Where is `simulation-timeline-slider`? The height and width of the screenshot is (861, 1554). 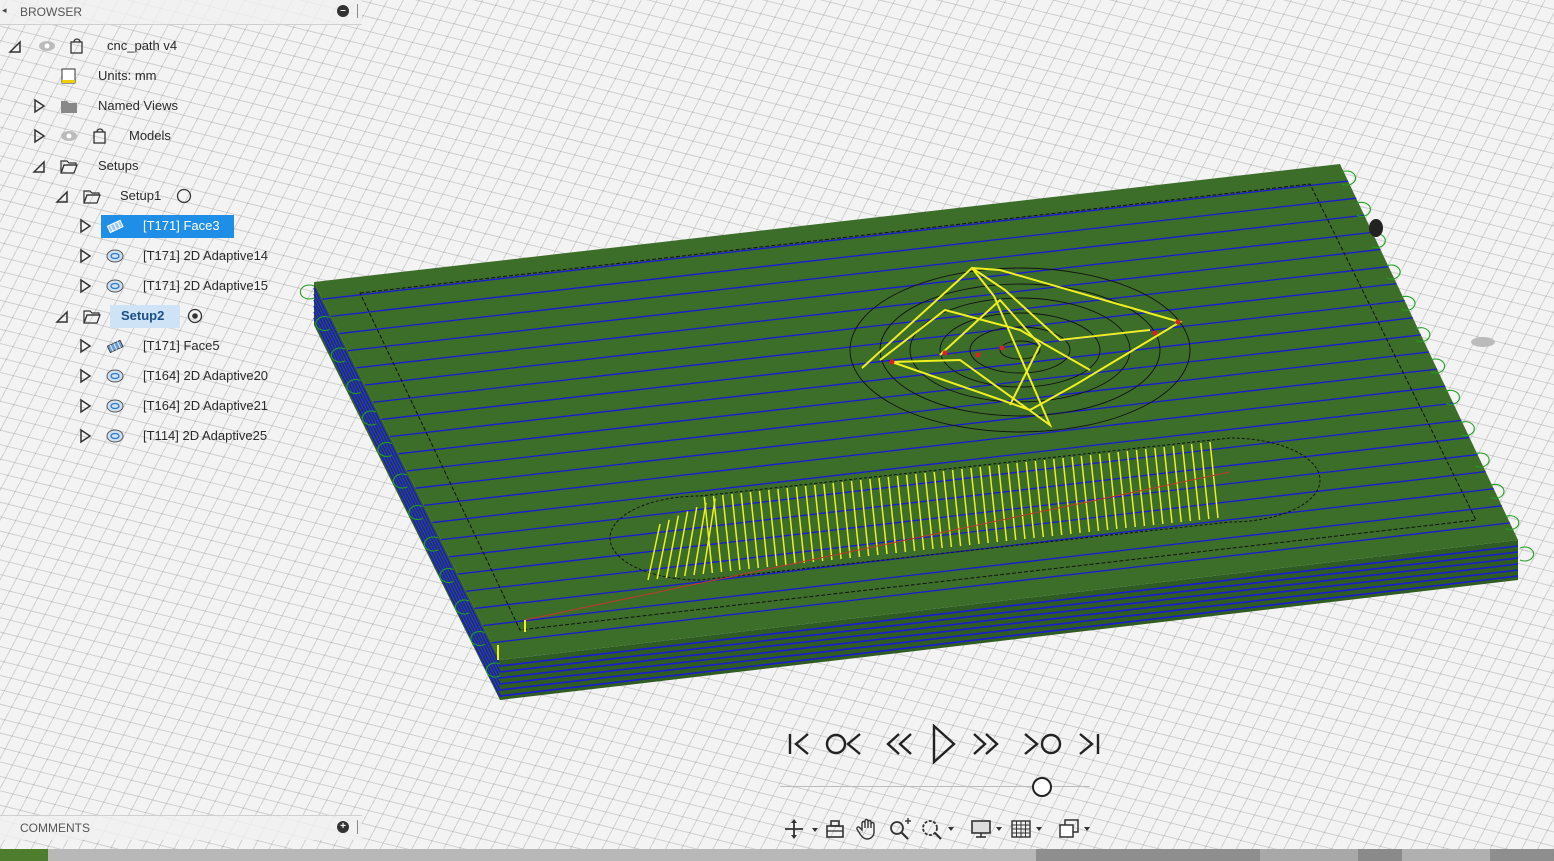
simulation-timeline-slider is located at coordinates (940, 786).